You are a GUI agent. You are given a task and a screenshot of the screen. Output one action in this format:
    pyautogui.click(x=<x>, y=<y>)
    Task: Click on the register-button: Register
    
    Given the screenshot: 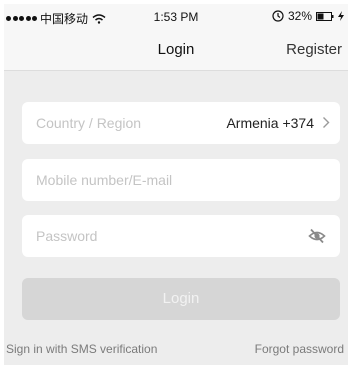 What is the action you would take?
    pyautogui.click(x=314, y=49)
    